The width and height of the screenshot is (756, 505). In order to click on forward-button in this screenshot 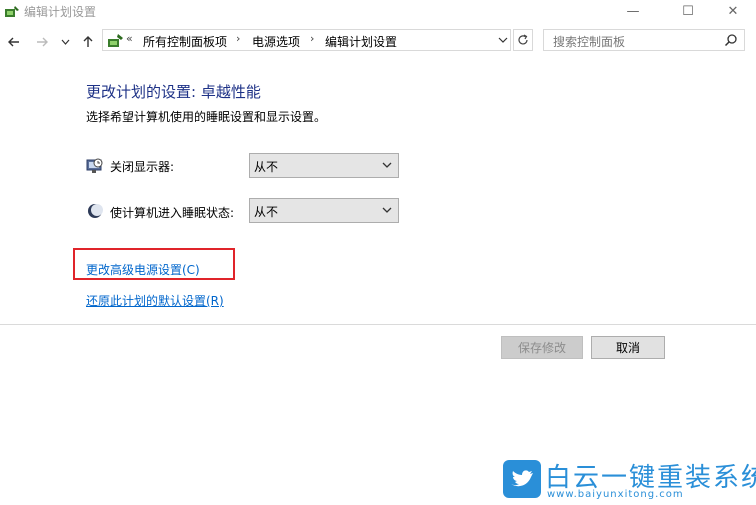, I will do `click(42, 42)`.